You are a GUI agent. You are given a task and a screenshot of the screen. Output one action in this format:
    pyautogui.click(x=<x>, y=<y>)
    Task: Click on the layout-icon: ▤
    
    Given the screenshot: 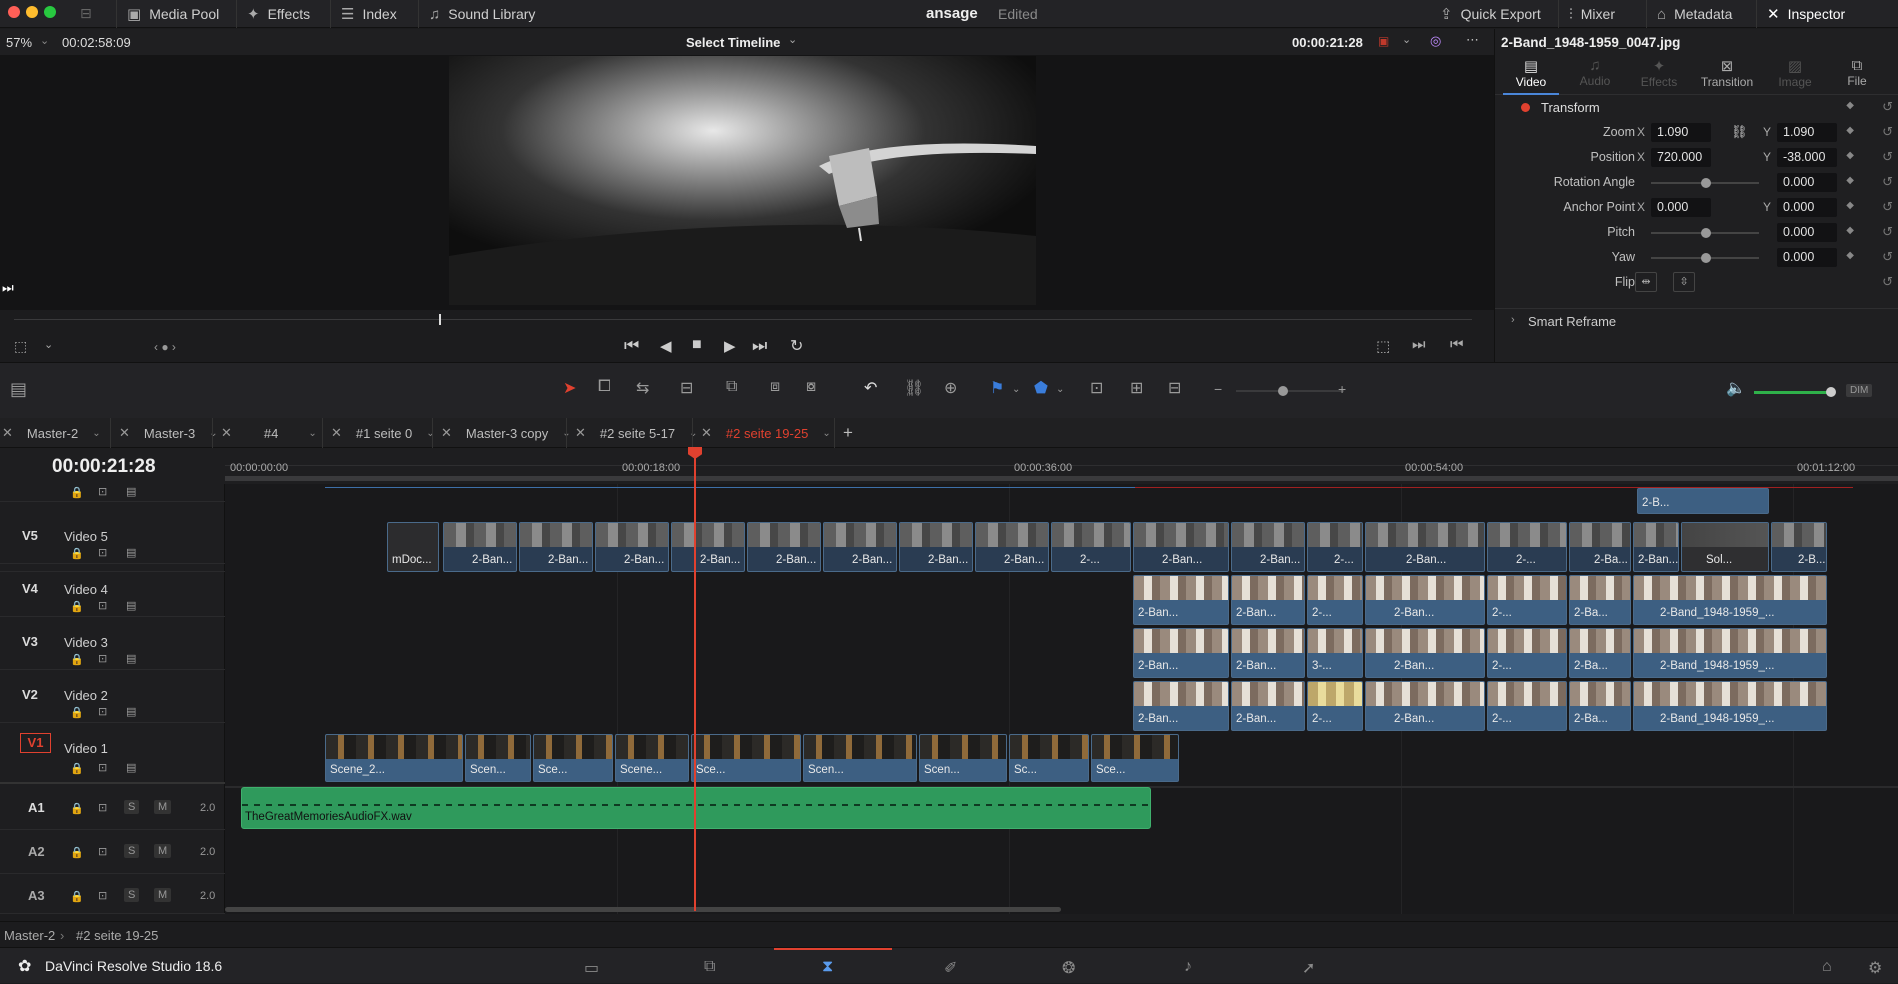 What is the action you would take?
    pyautogui.click(x=18, y=389)
    